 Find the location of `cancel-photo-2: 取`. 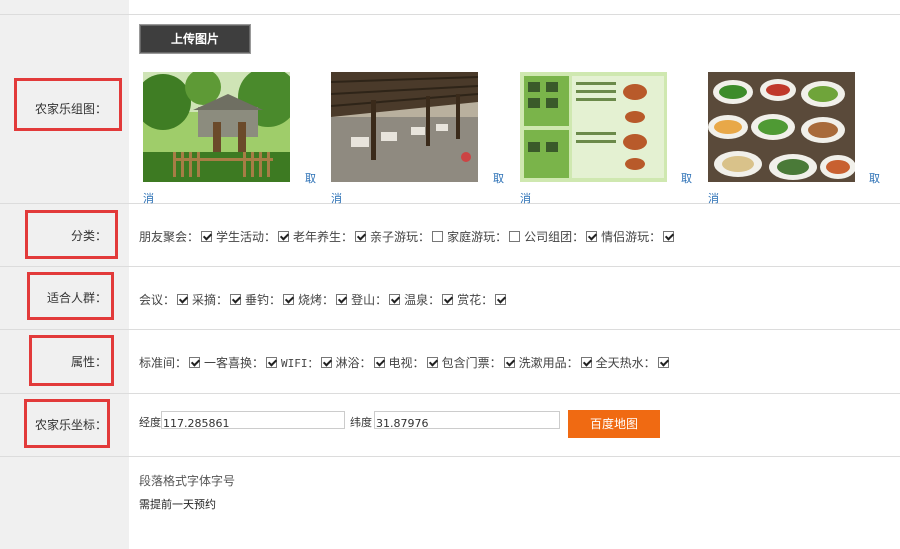

cancel-photo-2: 取 is located at coordinates (498, 178).